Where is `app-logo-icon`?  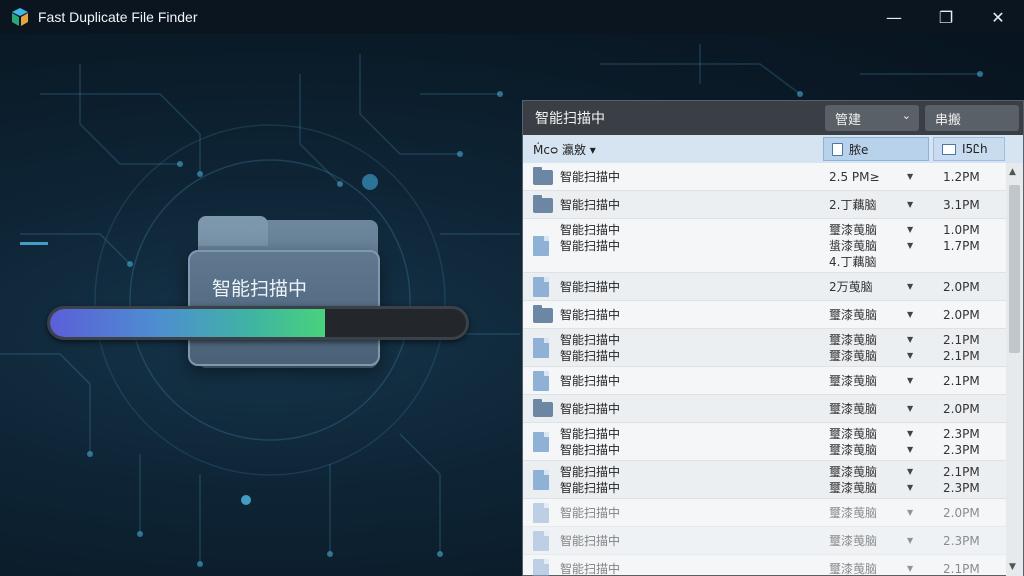
app-logo-icon is located at coordinates (20, 17).